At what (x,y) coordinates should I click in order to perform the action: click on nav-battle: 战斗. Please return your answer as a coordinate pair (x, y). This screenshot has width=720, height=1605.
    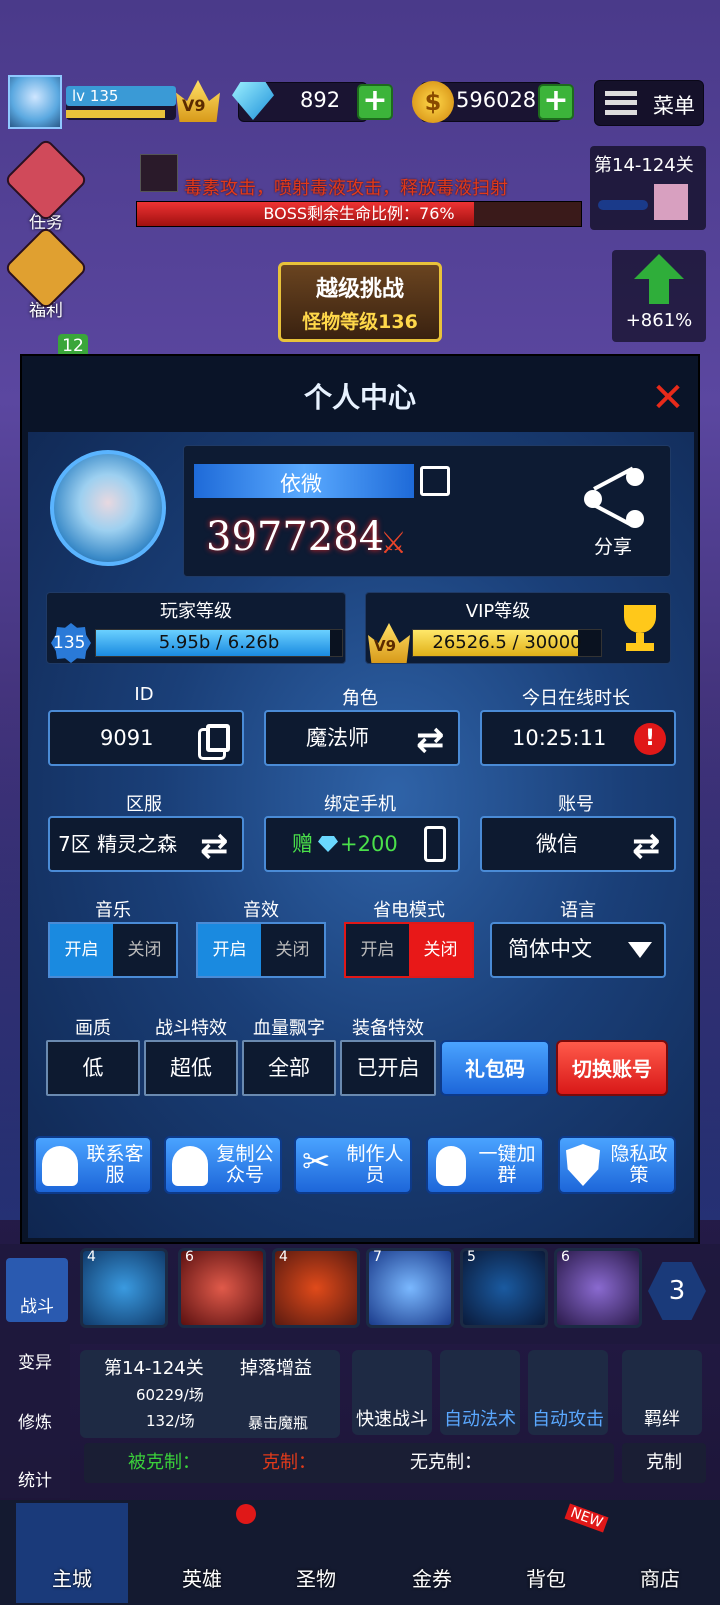
    Looking at the image, I should click on (37, 1290).